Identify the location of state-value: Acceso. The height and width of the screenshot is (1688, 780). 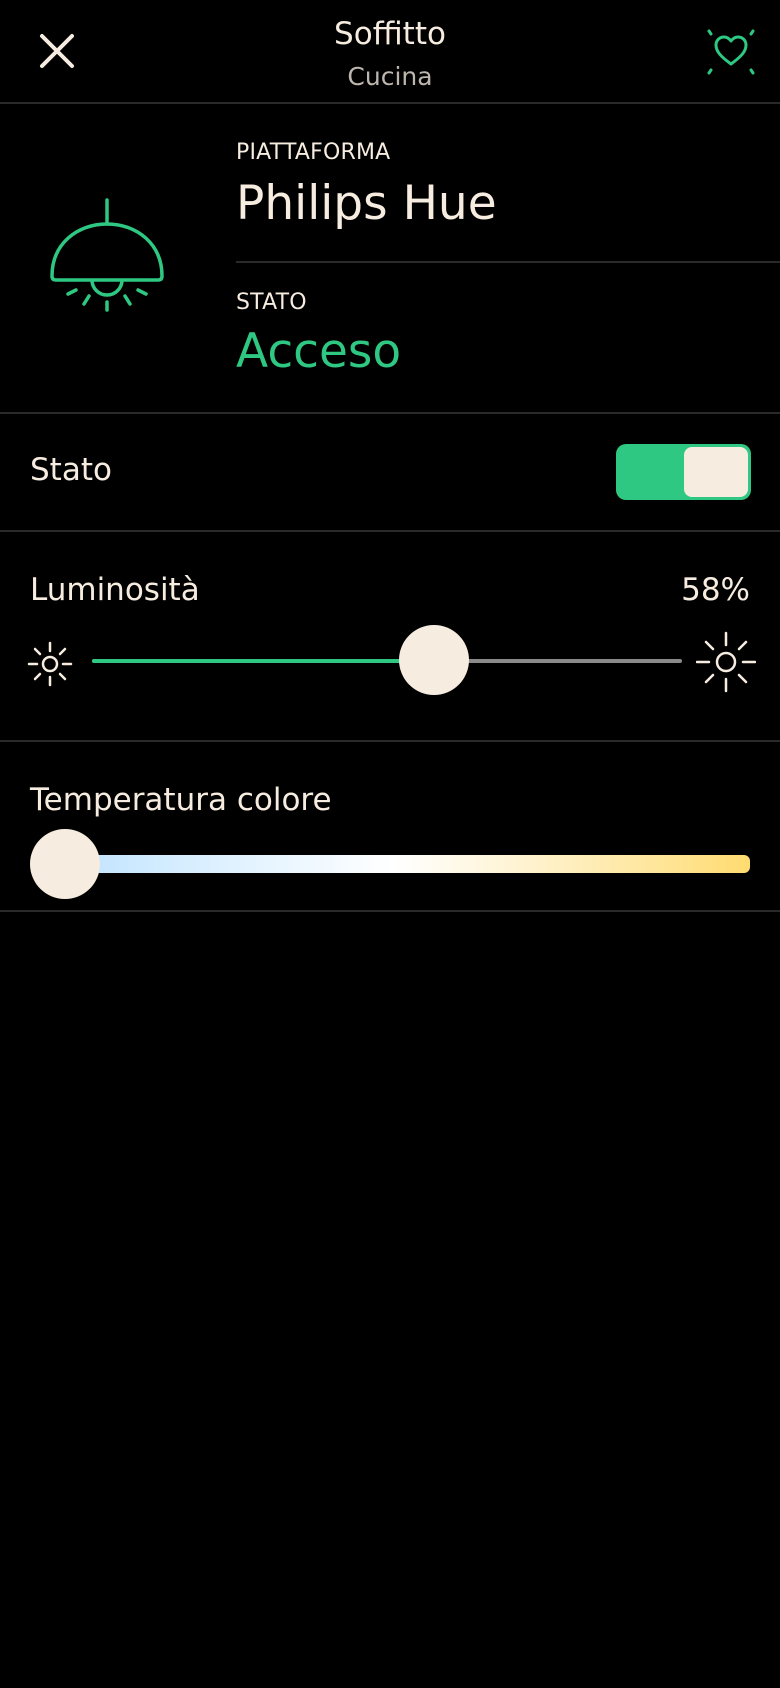
(319, 351).